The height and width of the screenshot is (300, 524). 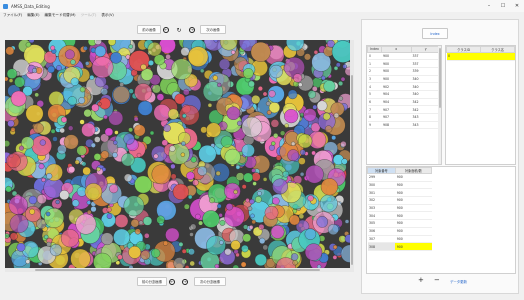 I want to click on table-row: 304 900, so click(x=399, y=216).